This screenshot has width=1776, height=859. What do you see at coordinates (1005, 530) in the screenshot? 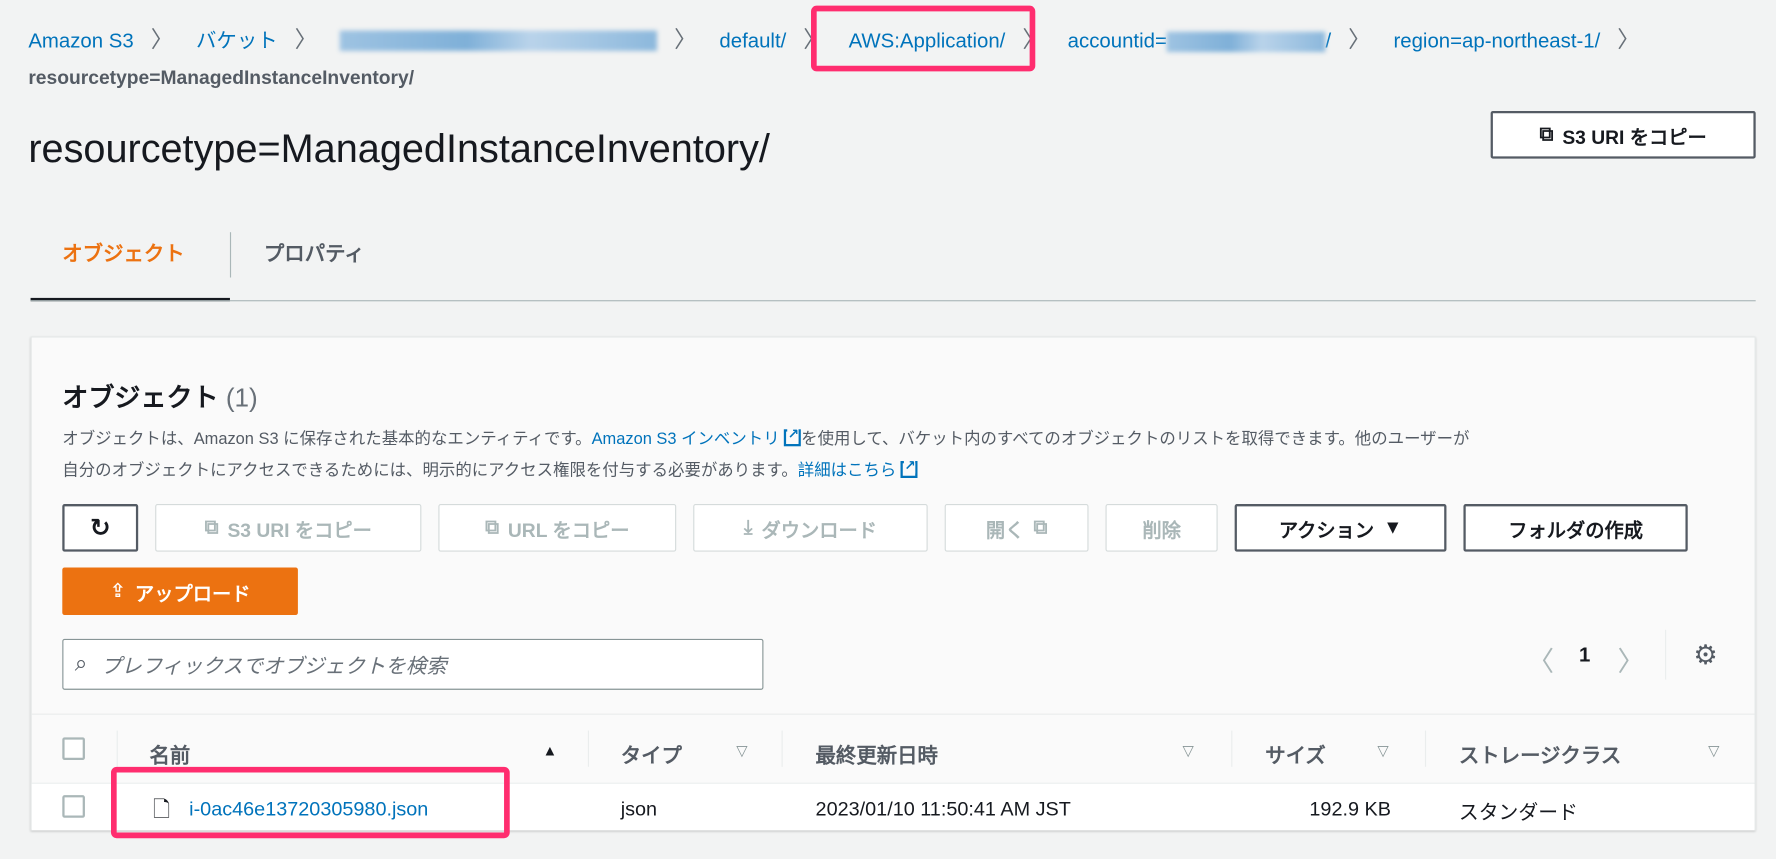
I see `label: 開く` at bounding box center [1005, 530].